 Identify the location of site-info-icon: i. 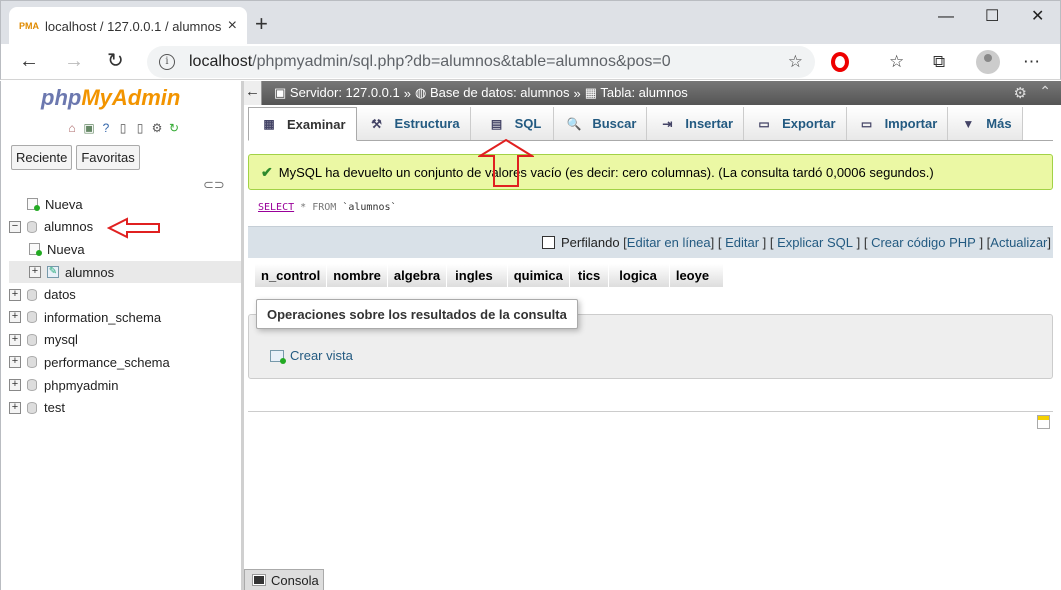
(167, 62).